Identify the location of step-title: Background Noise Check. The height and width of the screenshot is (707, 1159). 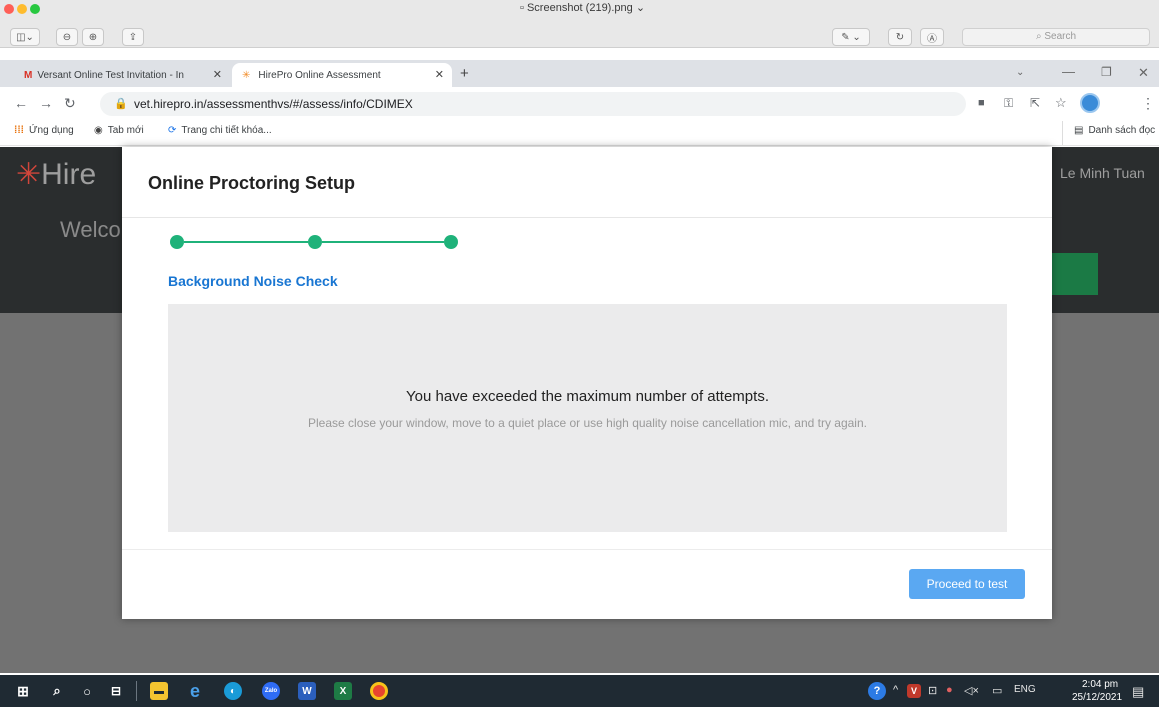
(253, 281).